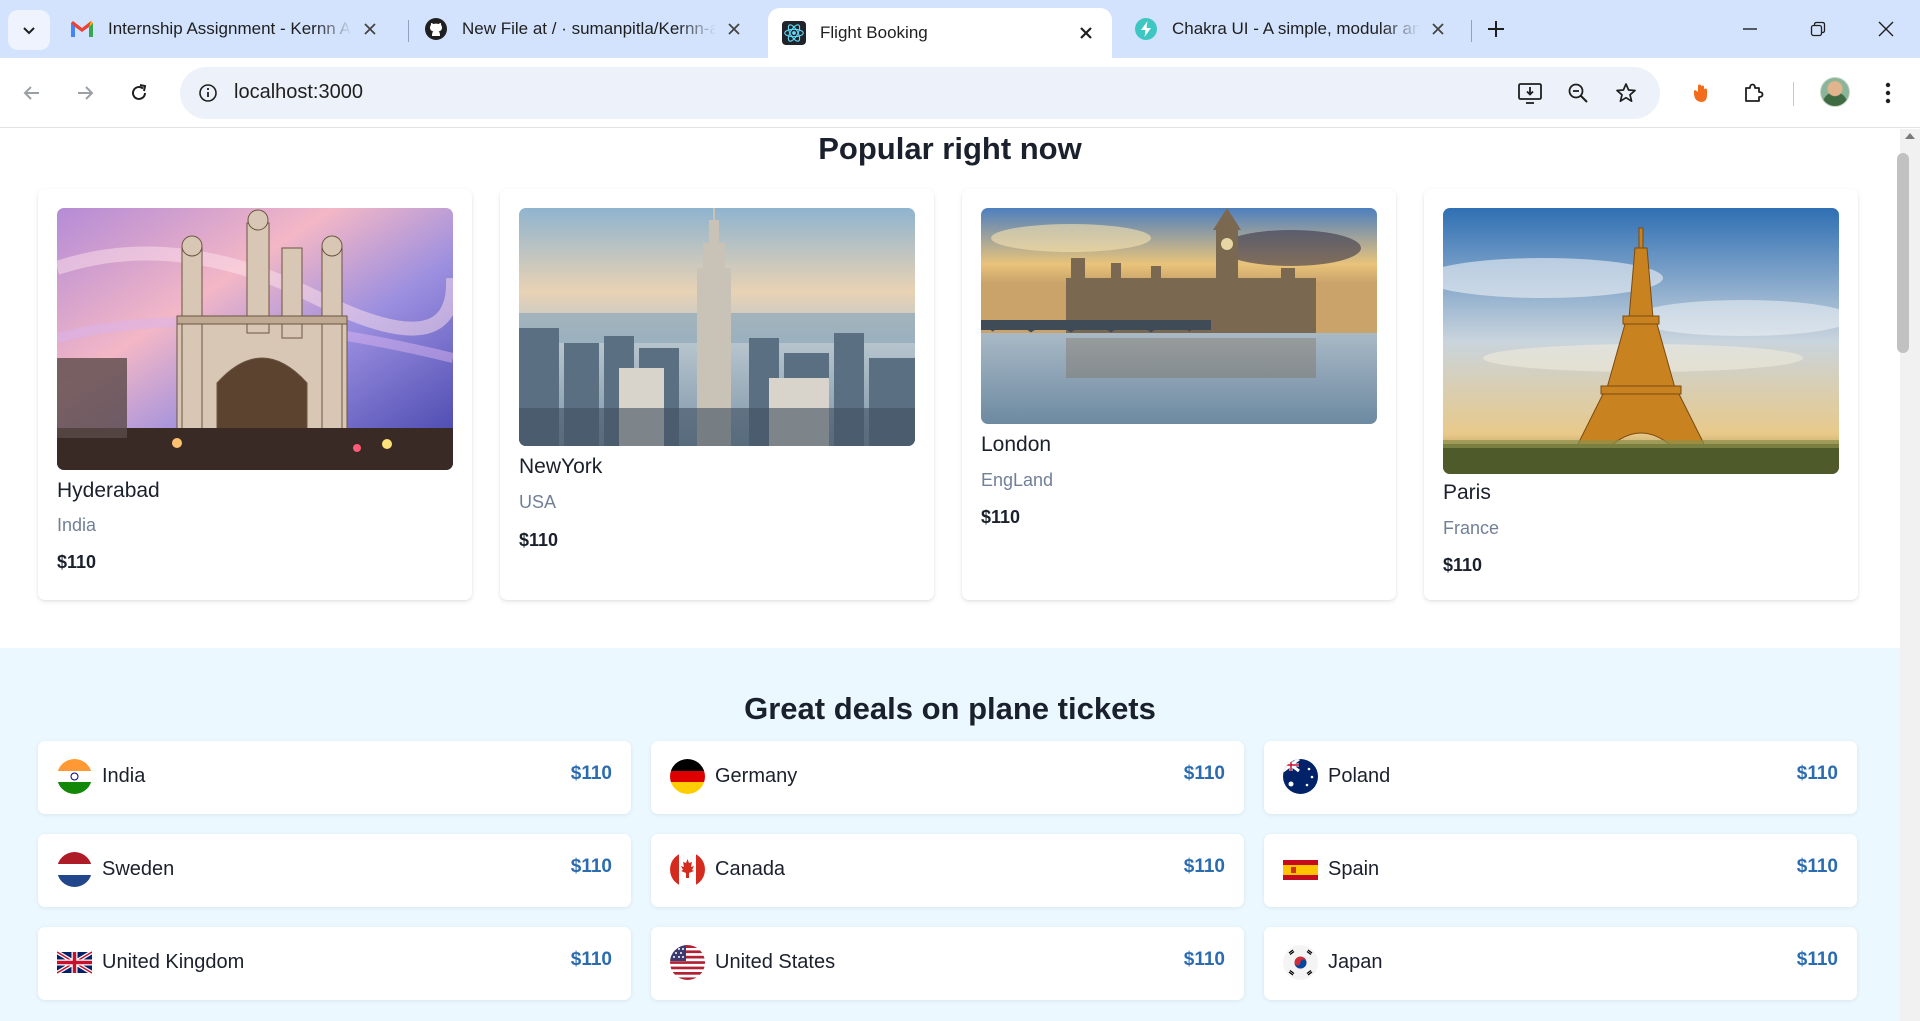 This screenshot has height=1021, width=1920. What do you see at coordinates (255, 339) in the screenshot?
I see `charminar-photo` at bounding box center [255, 339].